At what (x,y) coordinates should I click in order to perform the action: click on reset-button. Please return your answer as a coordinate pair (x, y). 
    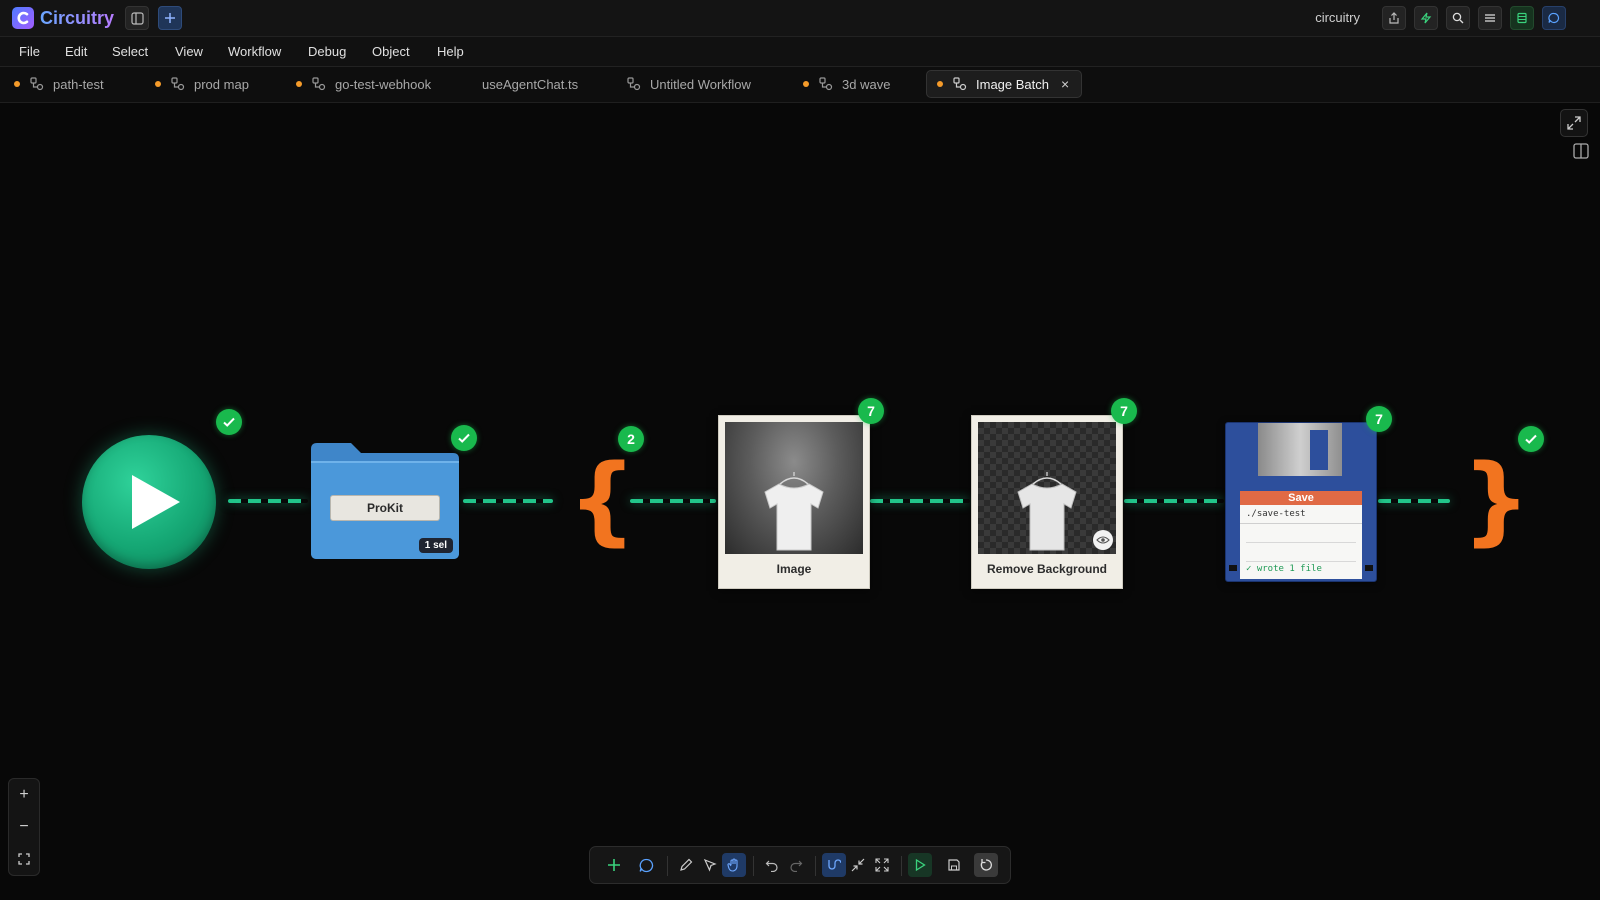
    Looking at the image, I should click on (986, 865).